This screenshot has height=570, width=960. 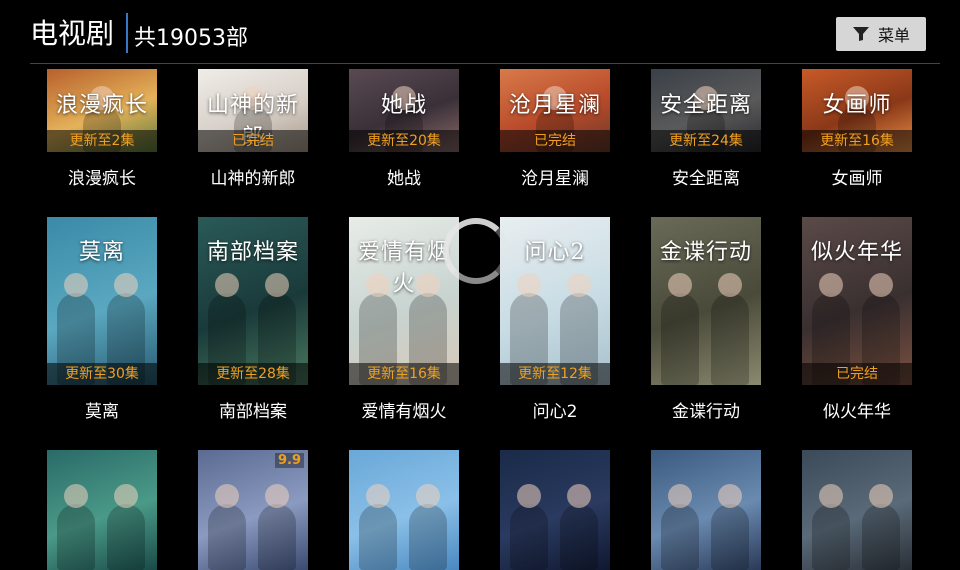 I want to click on drama-card: 9.9, so click(x=253, y=510).